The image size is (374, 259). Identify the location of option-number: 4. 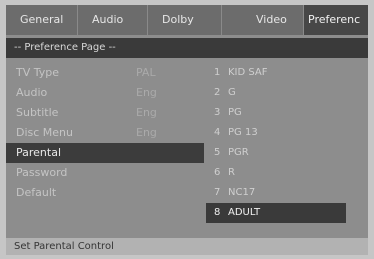
(217, 132).